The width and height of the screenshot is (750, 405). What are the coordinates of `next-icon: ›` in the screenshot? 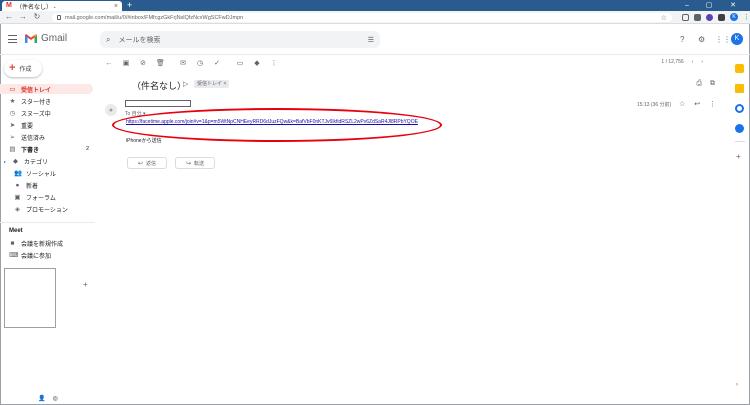 It's located at (702, 62).